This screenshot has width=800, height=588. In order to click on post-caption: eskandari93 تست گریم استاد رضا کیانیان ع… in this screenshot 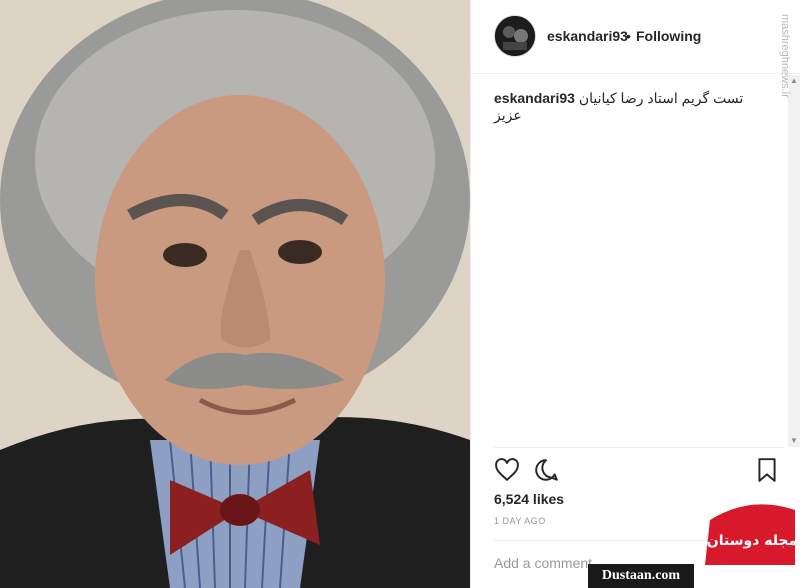, I will do `click(629, 107)`.